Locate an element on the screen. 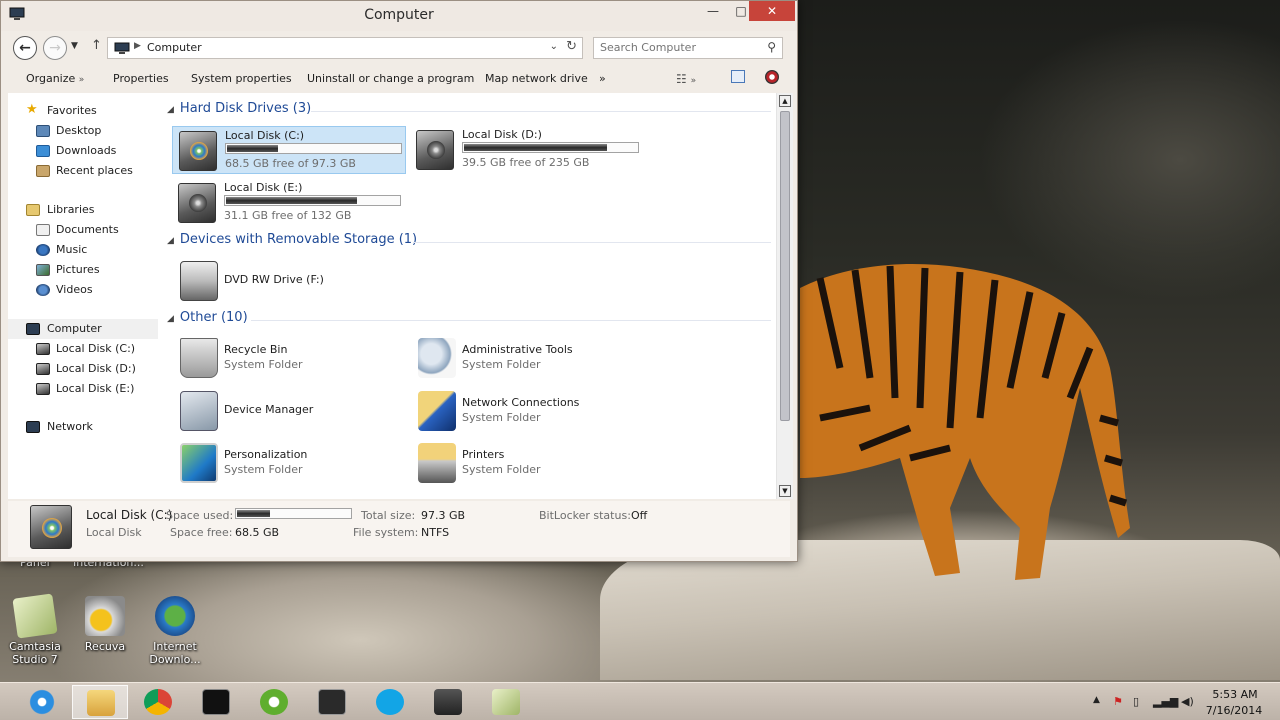  network-signal-icon: ▂▄▆ is located at coordinates (1165, 701).